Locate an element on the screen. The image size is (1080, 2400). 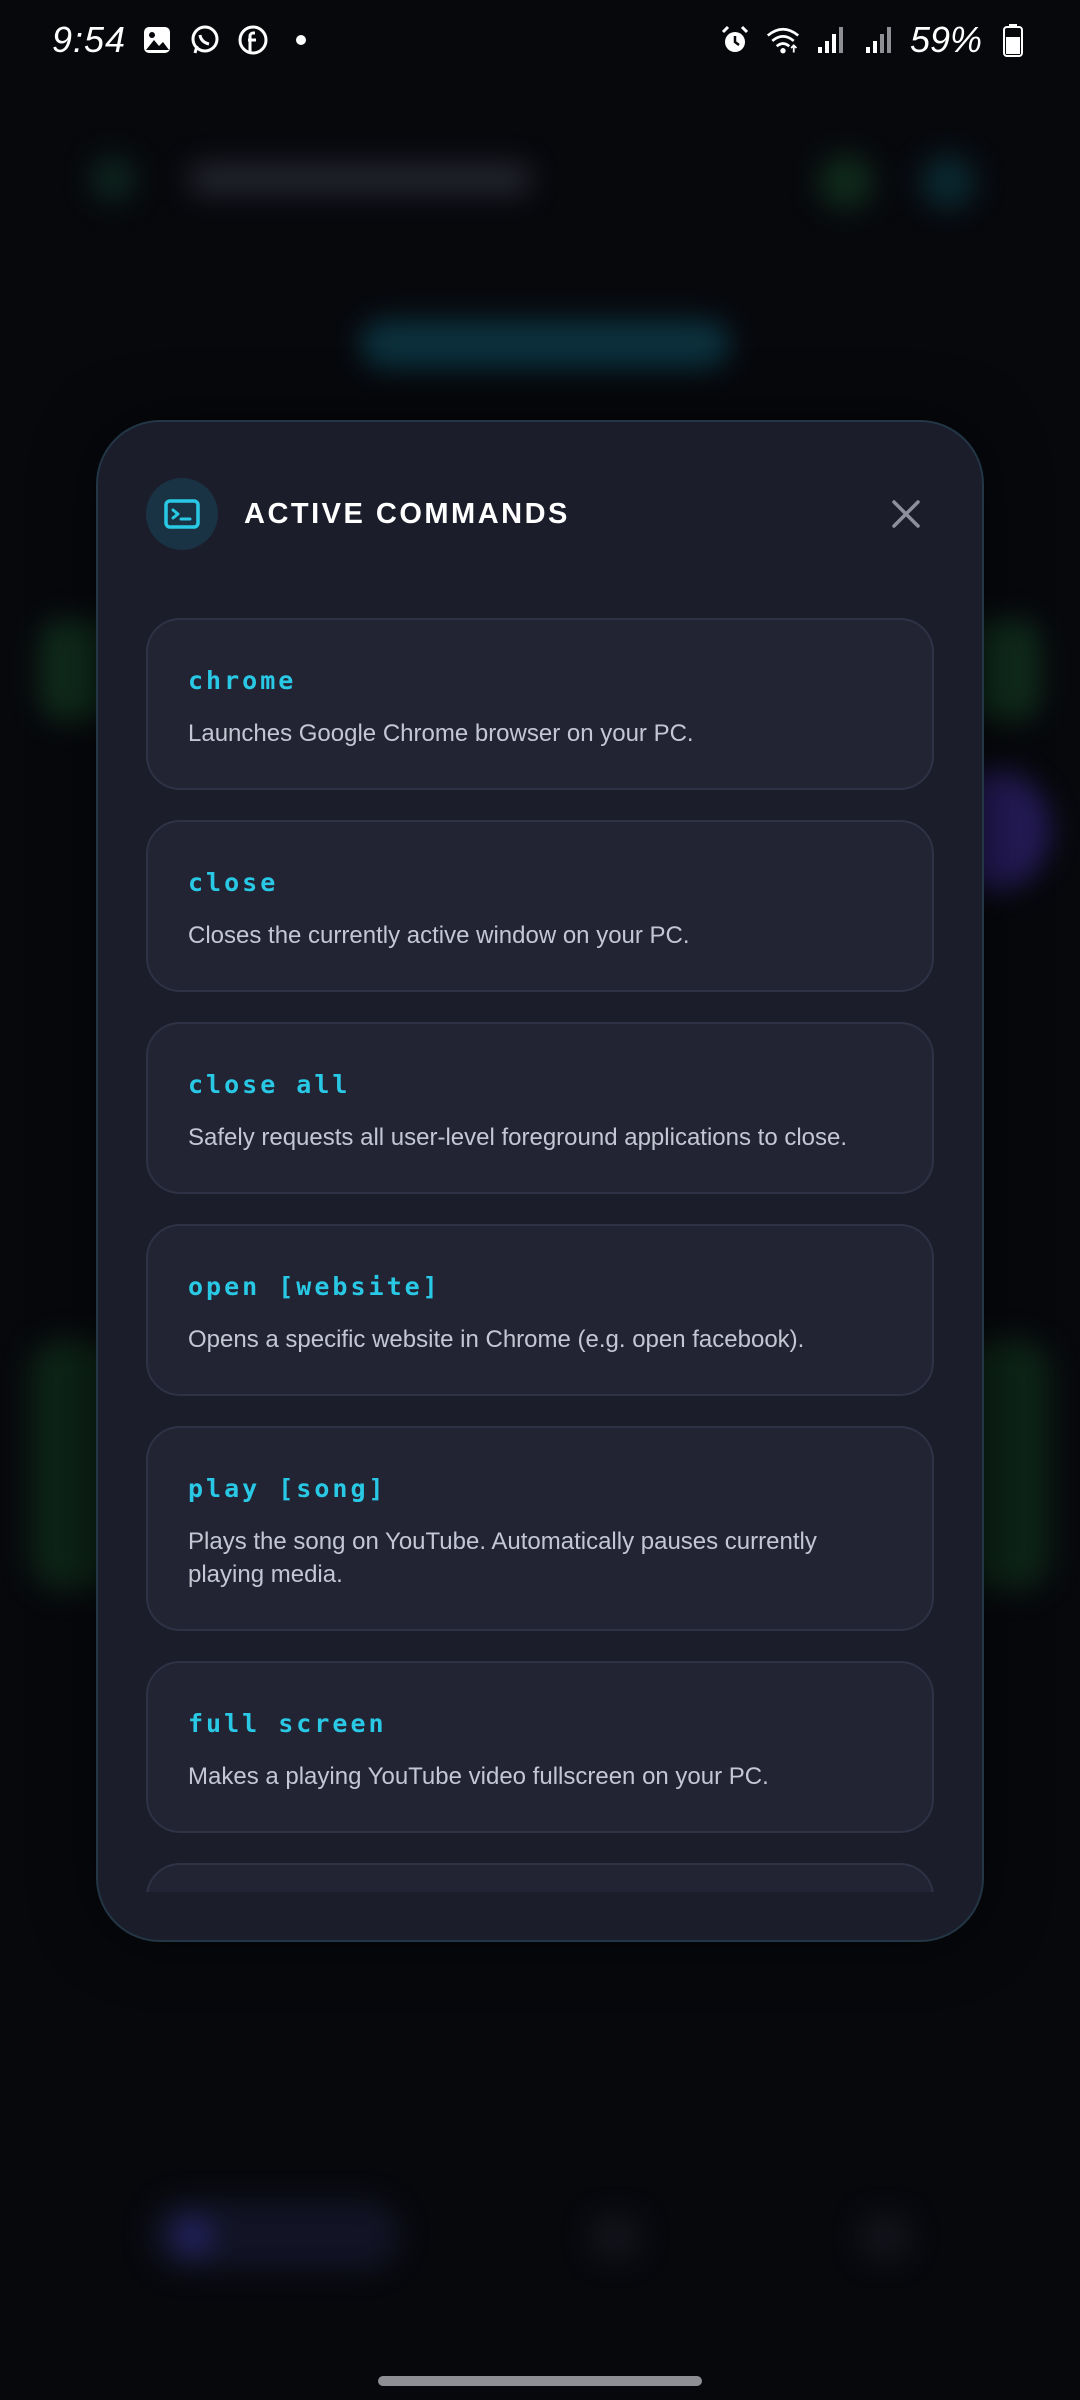
gallery-icon is located at coordinates (157, 40).